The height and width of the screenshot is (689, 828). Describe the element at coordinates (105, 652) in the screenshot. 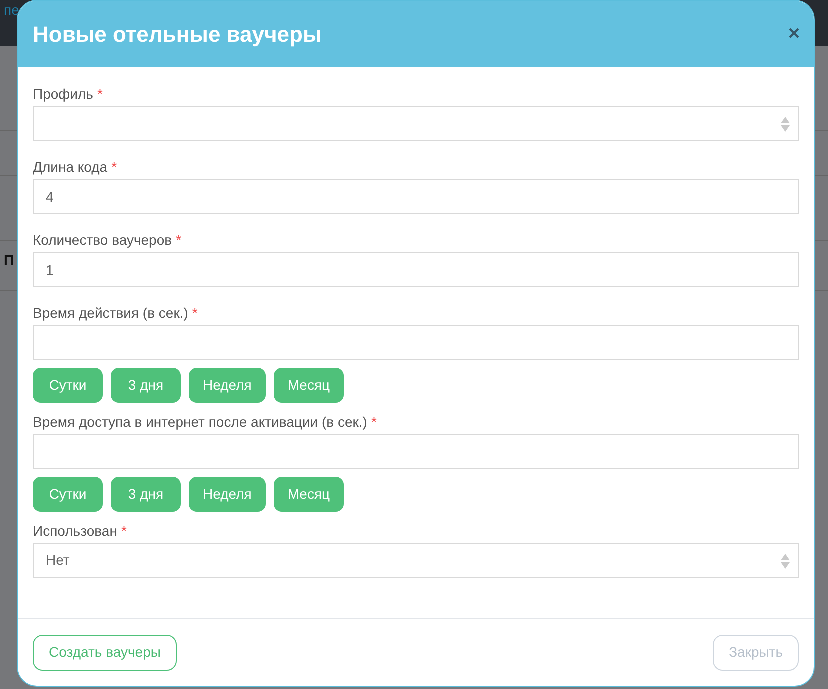

I see `create-button: Создать ваучеры` at that location.